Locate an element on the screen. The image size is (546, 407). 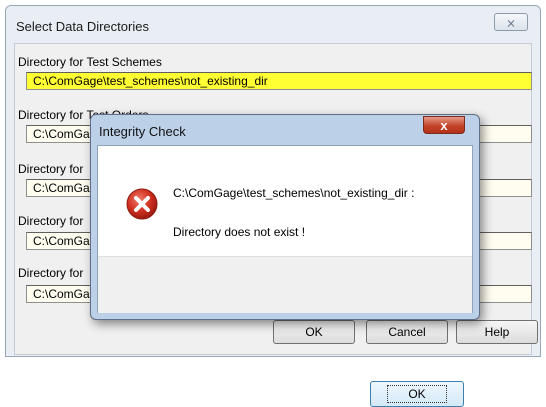
error-icon is located at coordinates (142, 204).